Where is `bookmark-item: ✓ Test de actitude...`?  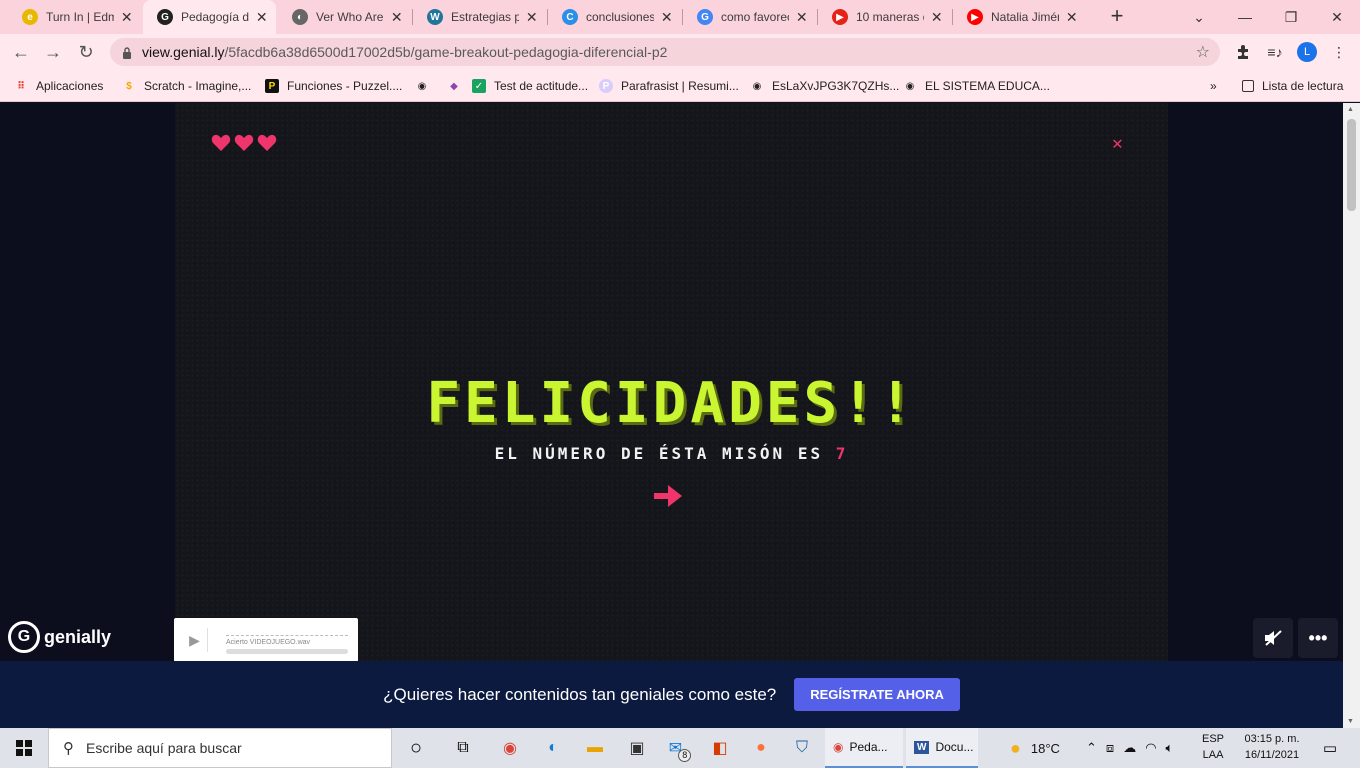
bookmark-item: ✓ Test de actitude... is located at coordinates (530, 86).